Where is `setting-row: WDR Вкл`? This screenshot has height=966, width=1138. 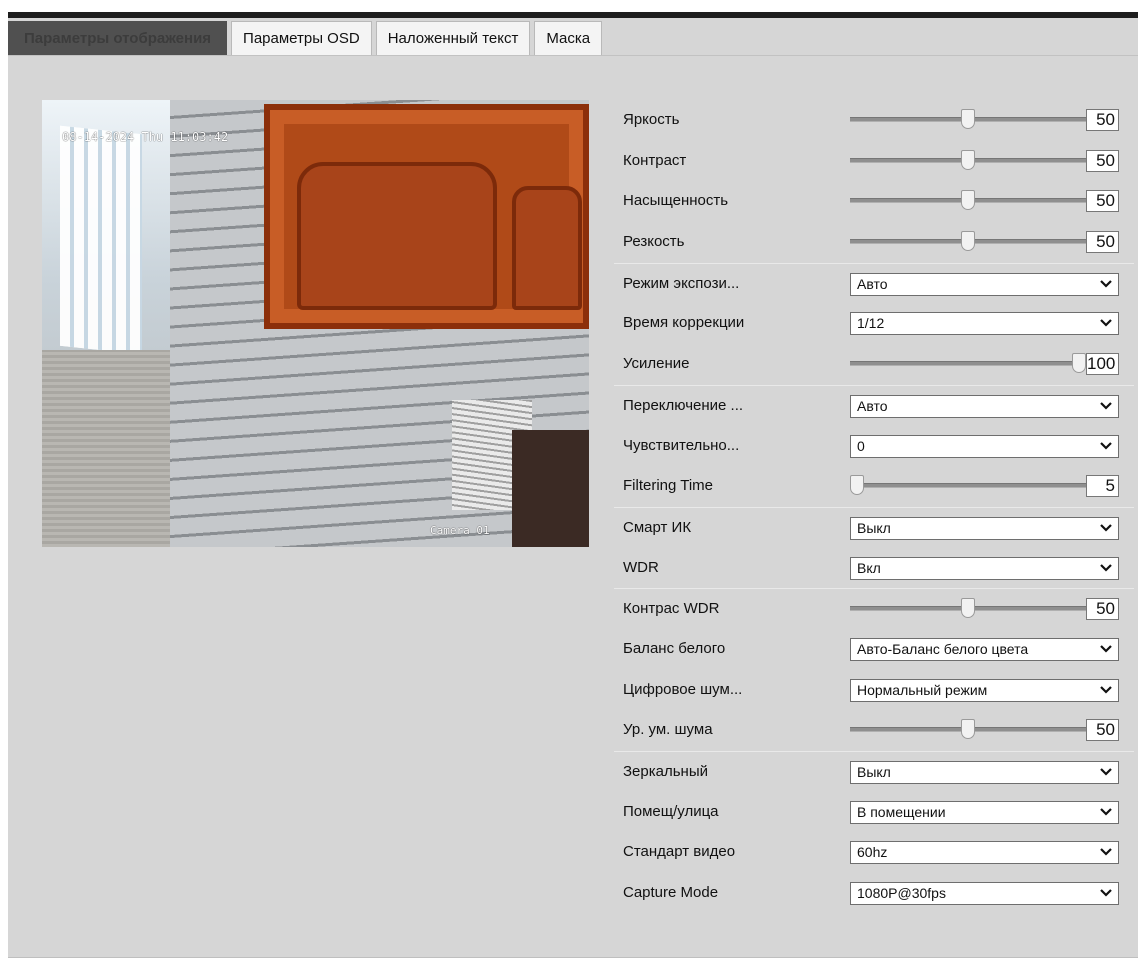
setting-row: WDR Вкл is located at coordinates (874, 568).